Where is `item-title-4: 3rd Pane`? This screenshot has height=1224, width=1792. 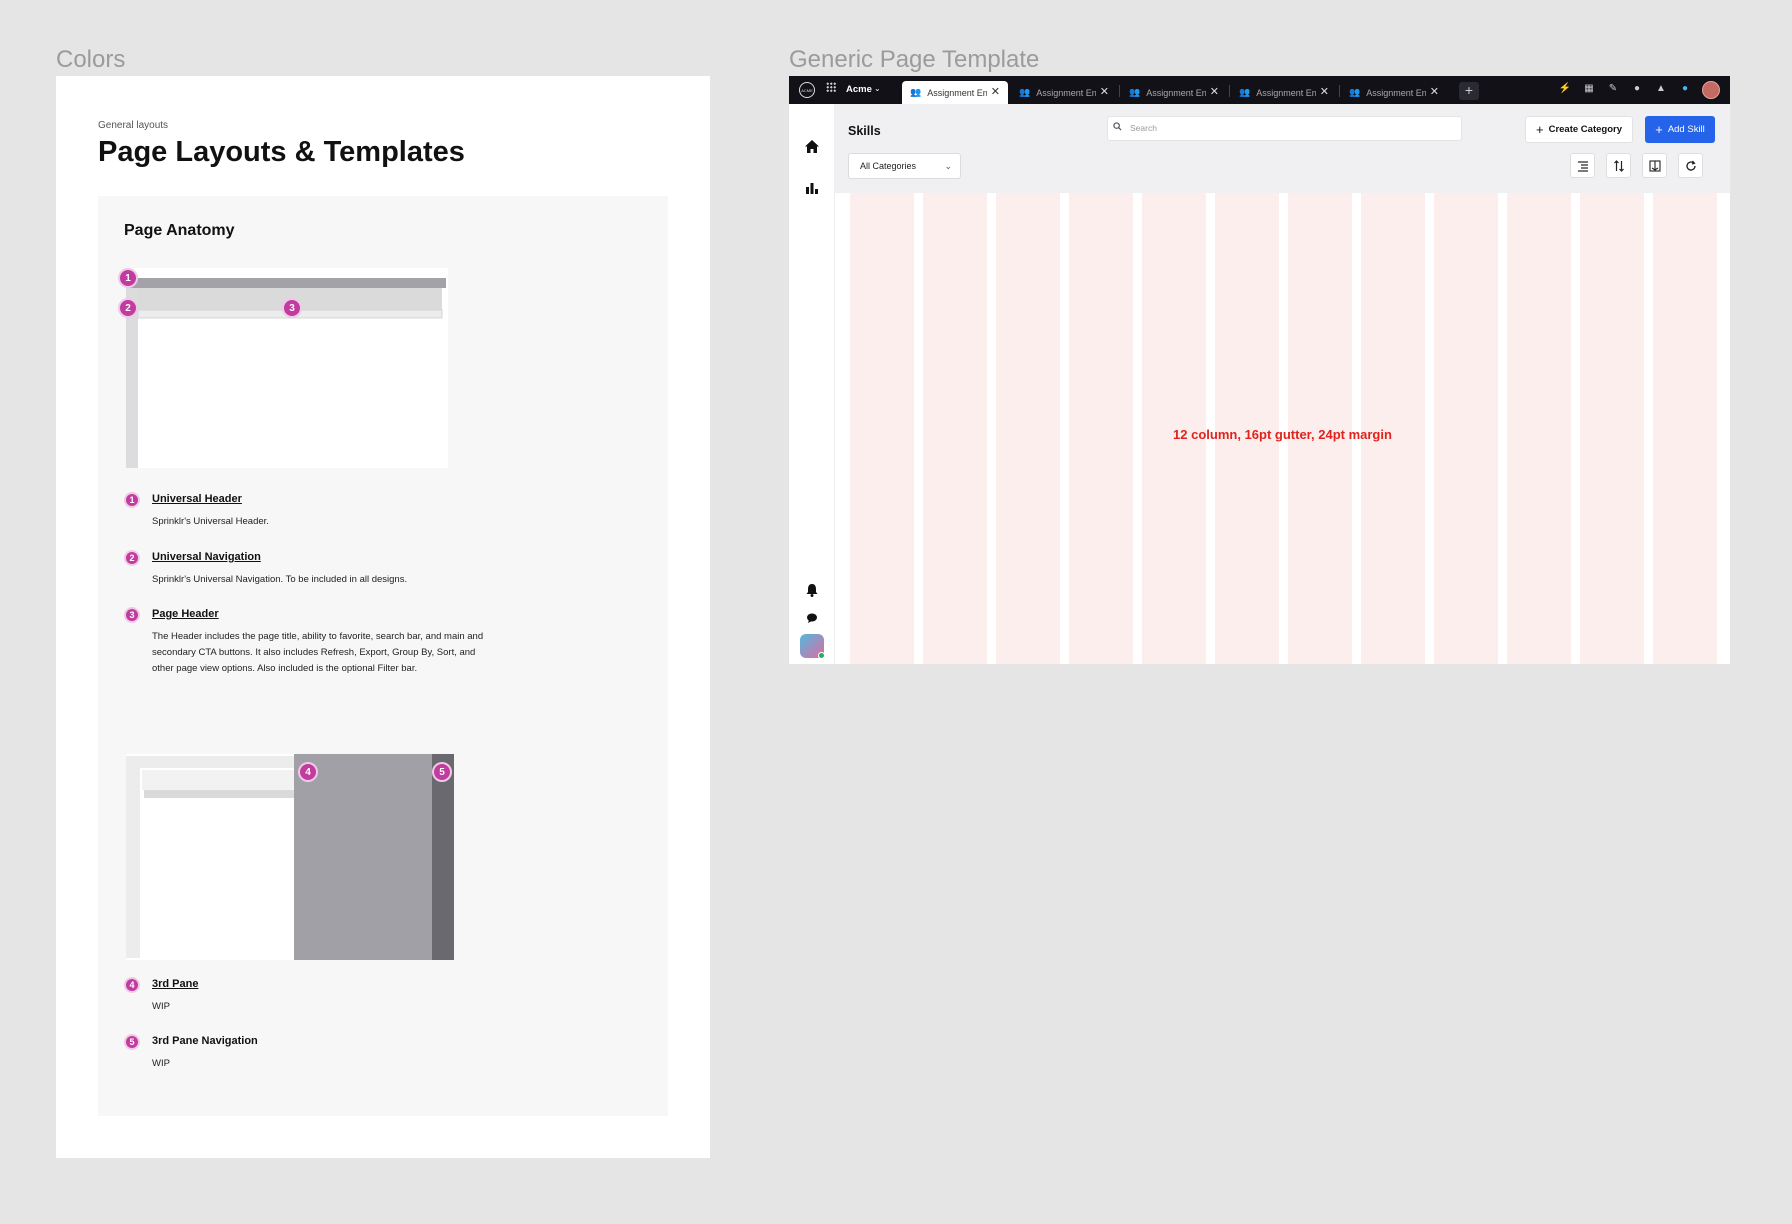
item-title-4: 3rd Pane is located at coordinates (175, 984).